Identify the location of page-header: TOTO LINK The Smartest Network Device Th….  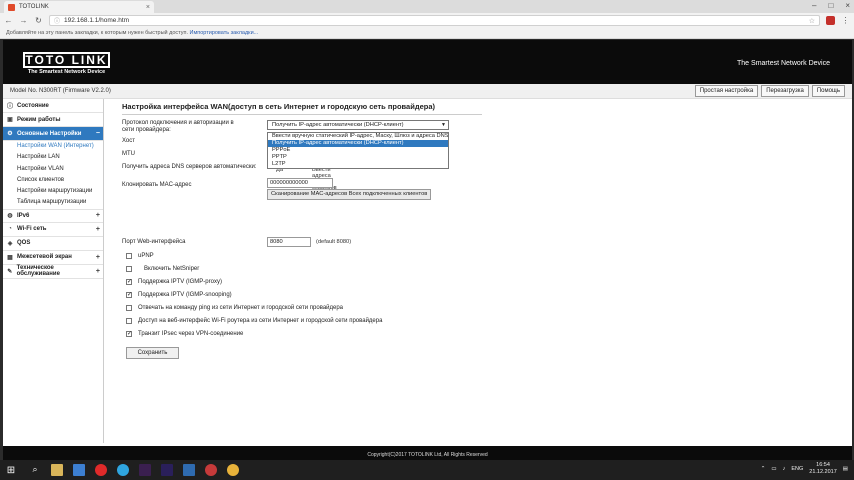
(427, 62).